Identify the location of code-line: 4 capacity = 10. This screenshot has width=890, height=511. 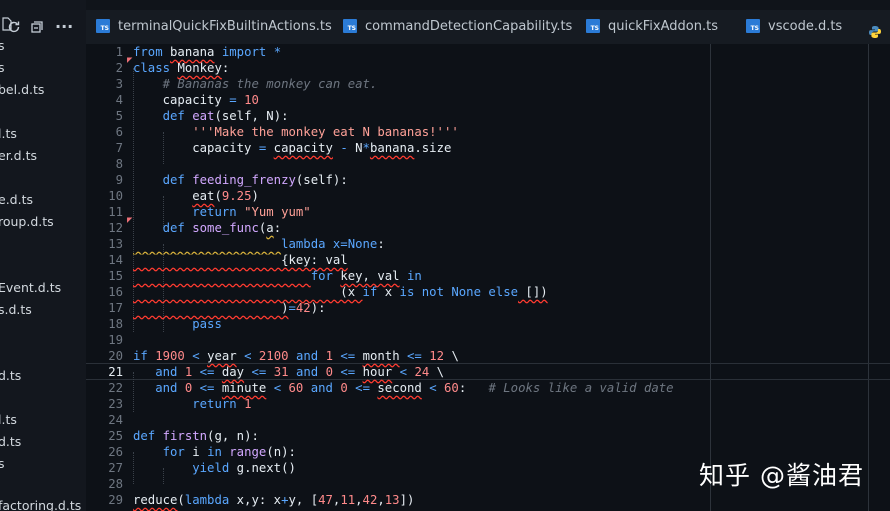
(488, 100).